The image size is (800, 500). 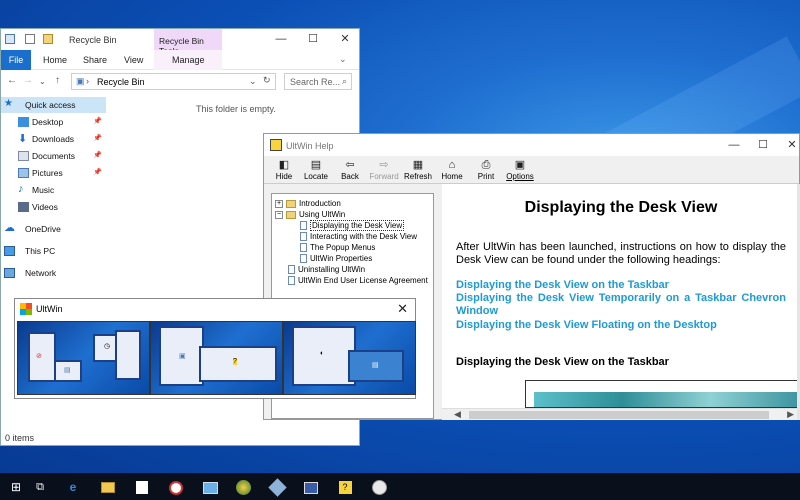 What do you see at coordinates (16, 487) in the screenshot?
I see `start-icon: ⊞` at bounding box center [16, 487].